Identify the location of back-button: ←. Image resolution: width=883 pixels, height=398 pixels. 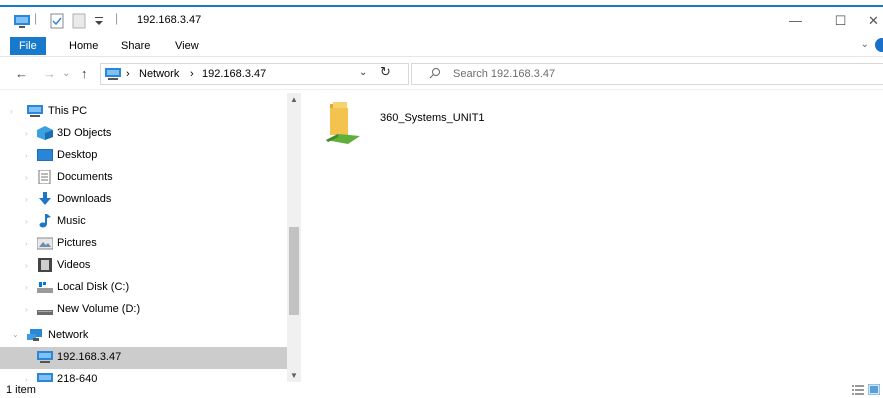
(21, 73).